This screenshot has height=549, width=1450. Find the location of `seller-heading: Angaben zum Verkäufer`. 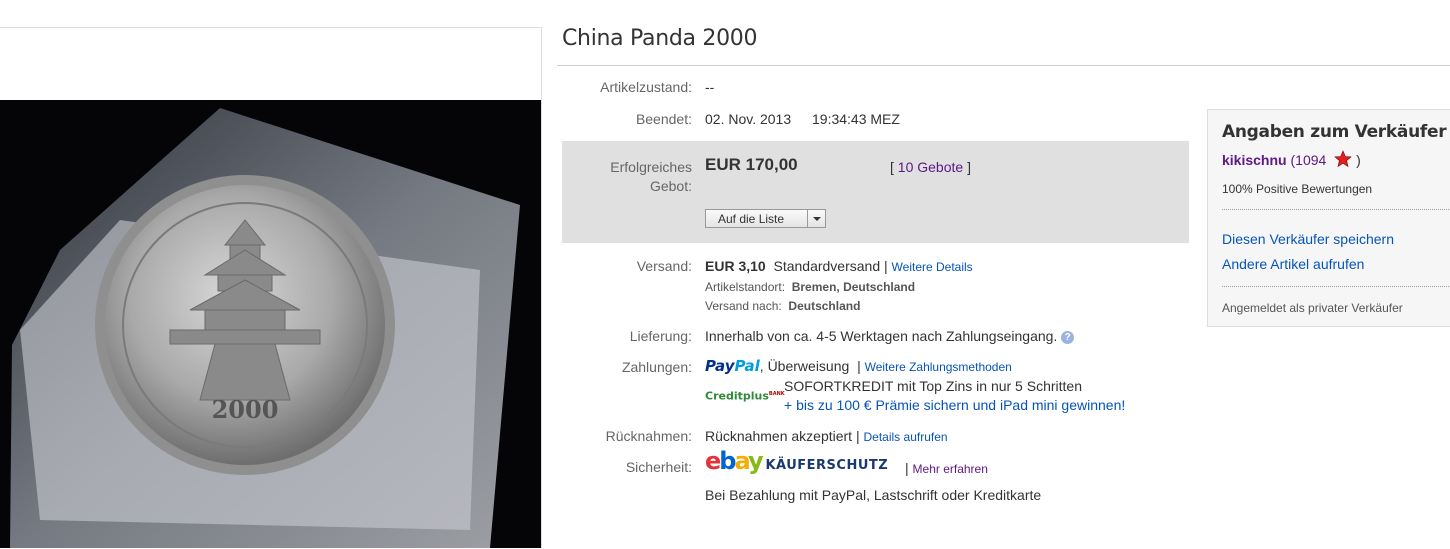

seller-heading: Angaben zum Verkäufer is located at coordinates (1334, 132).